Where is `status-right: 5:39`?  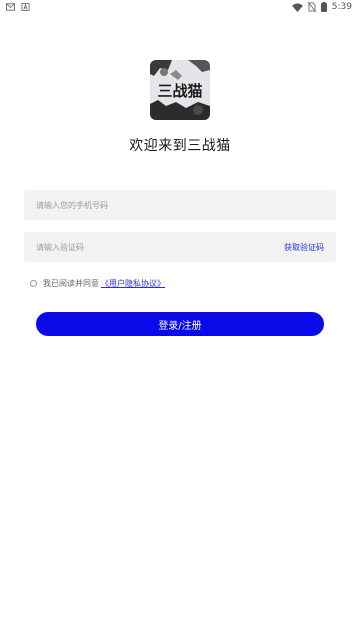
status-right: 5:39 is located at coordinates (325, 7).